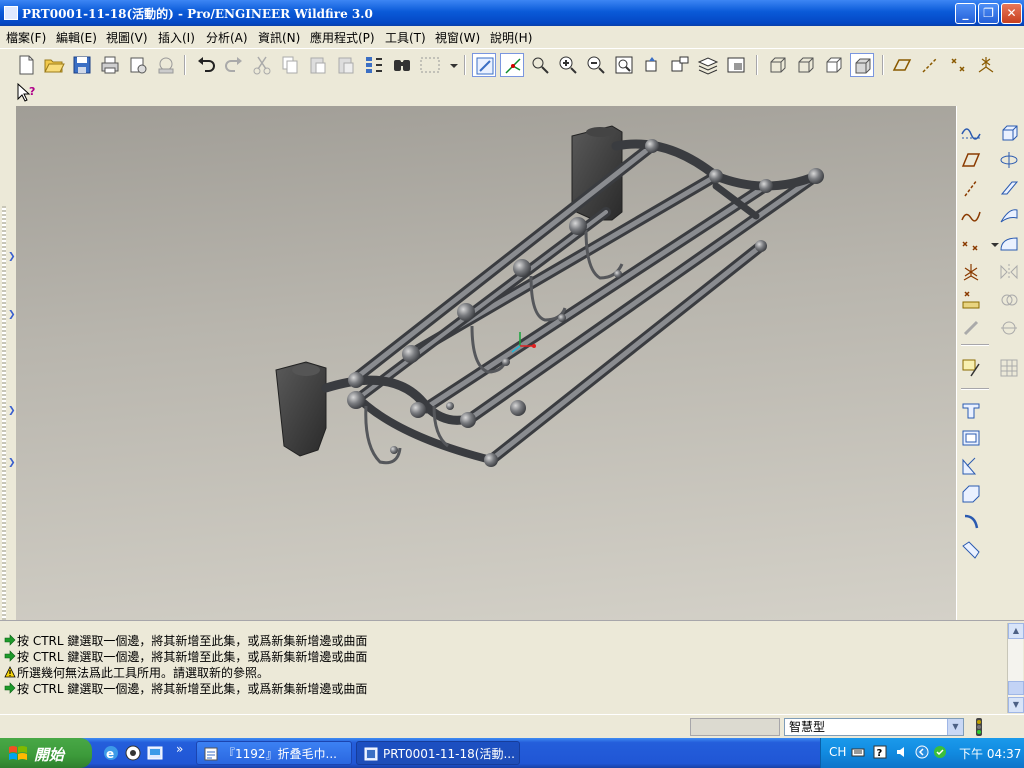  What do you see at coordinates (540, 65) in the screenshot?
I see `orient-mode-icon` at bounding box center [540, 65].